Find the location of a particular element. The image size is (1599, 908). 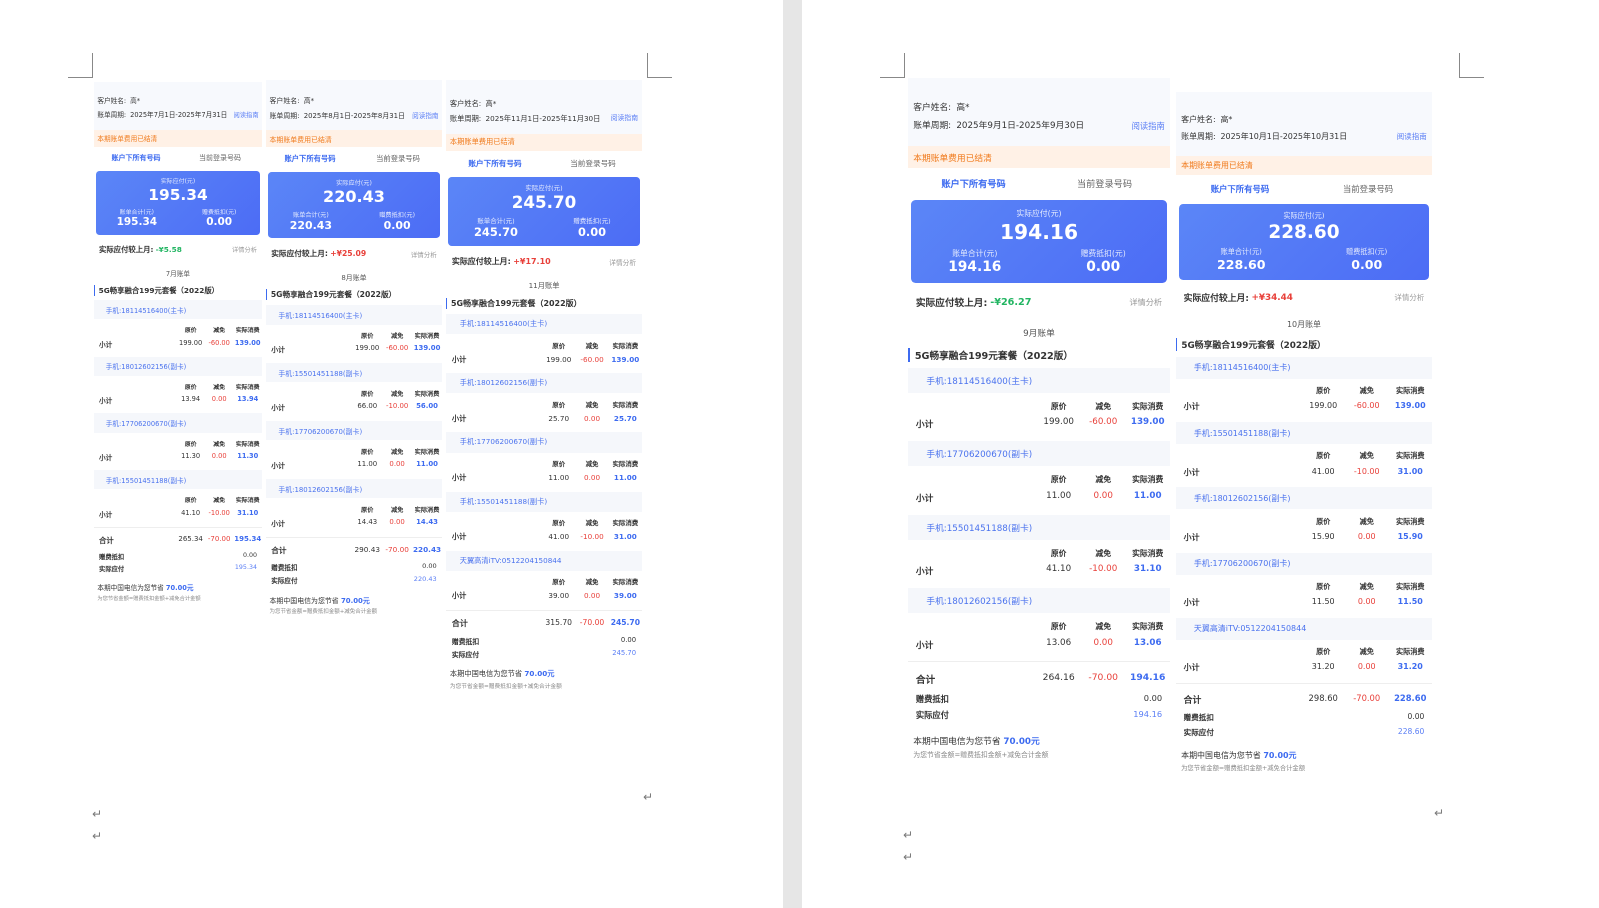

subtotal-actual: 11.00 is located at coordinates (427, 464).